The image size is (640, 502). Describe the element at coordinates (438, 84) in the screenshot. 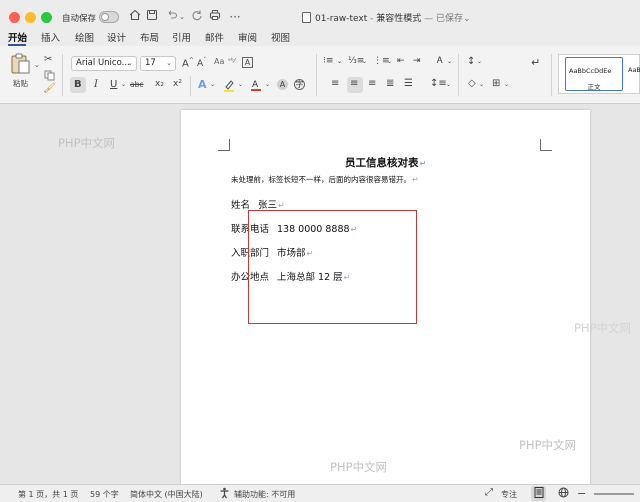

I see `line-spacing-icon: ↕≡` at that location.